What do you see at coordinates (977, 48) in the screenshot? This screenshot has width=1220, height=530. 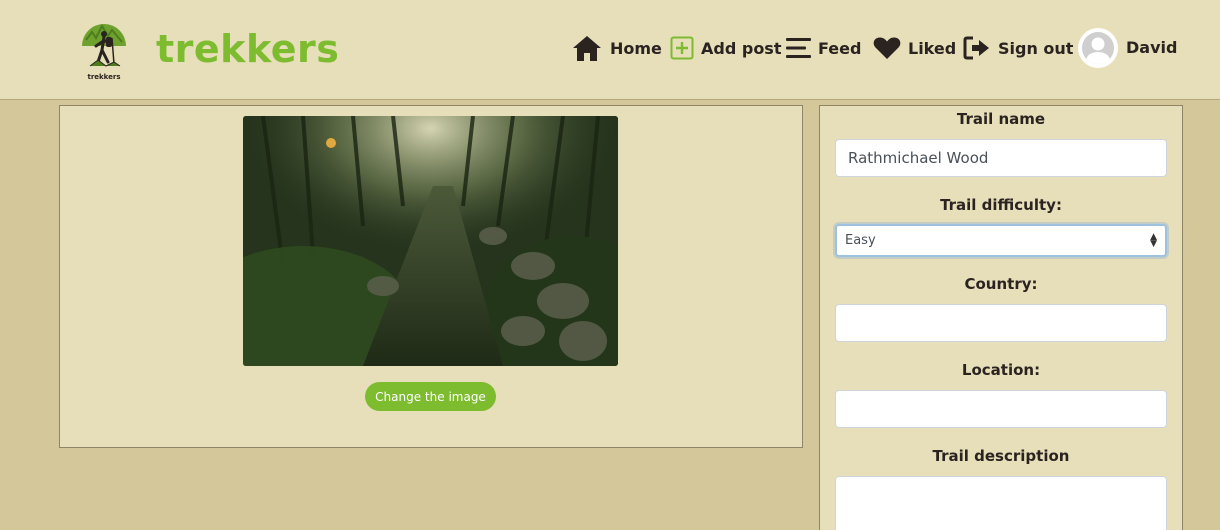 I see `sign-out-icon` at bounding box center [977, 48].